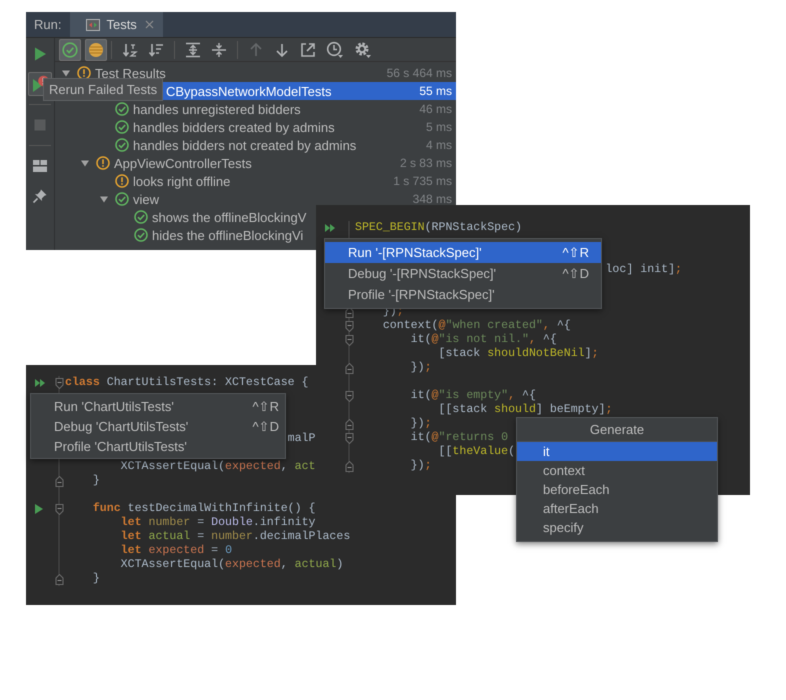 This screenshot has width=786, height=700. What do you see at coordinates (335, 49) in the screenshot?
I see `clock-icon` at bounding box center [335, 49].